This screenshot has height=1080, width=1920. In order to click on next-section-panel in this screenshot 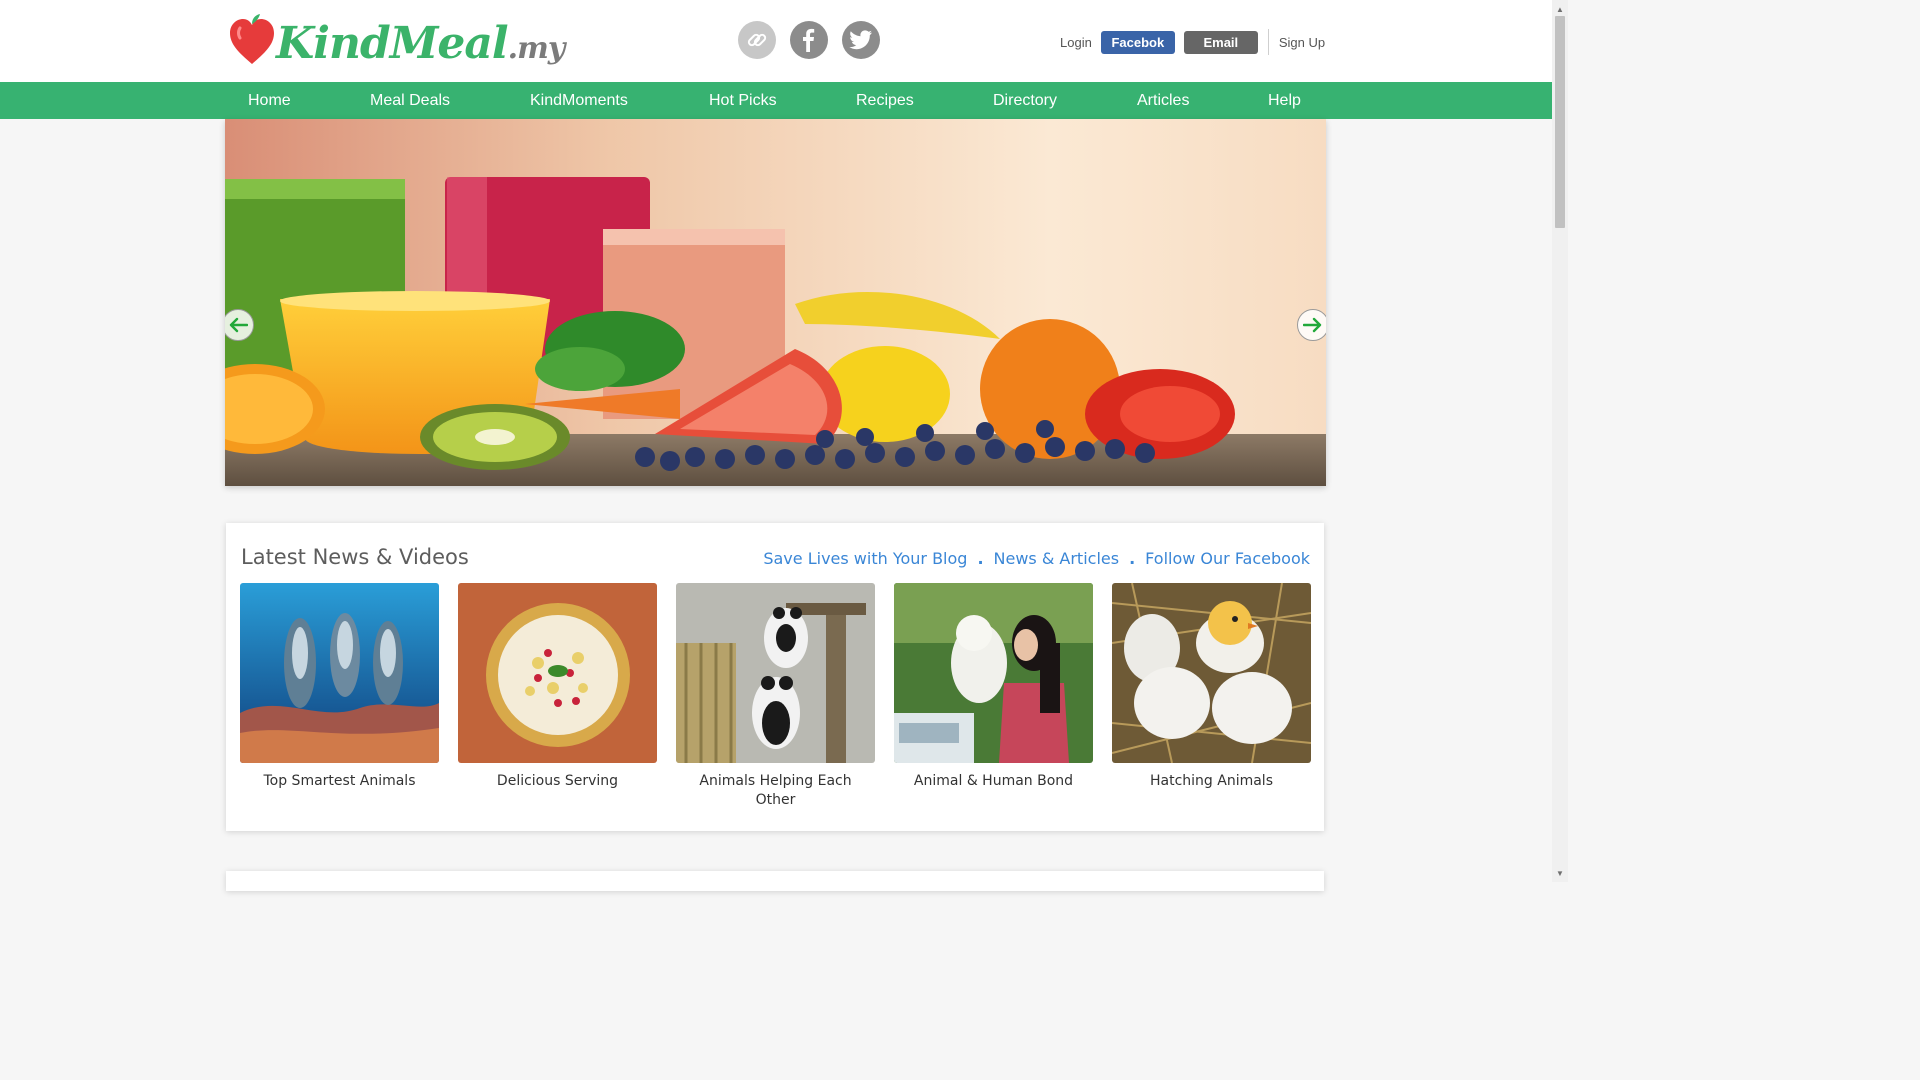, I will do `click(775, 881)`.